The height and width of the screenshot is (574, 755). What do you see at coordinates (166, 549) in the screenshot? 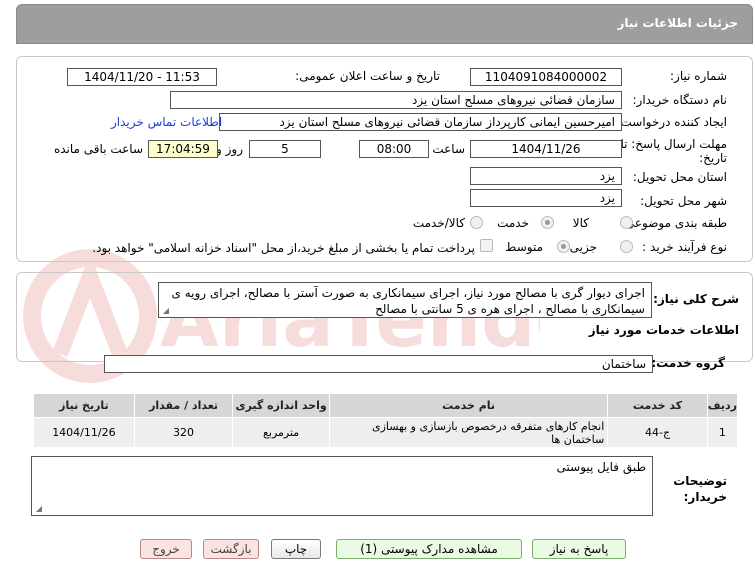
I see `exit-button: خروج` at bounding box center [166, 549].